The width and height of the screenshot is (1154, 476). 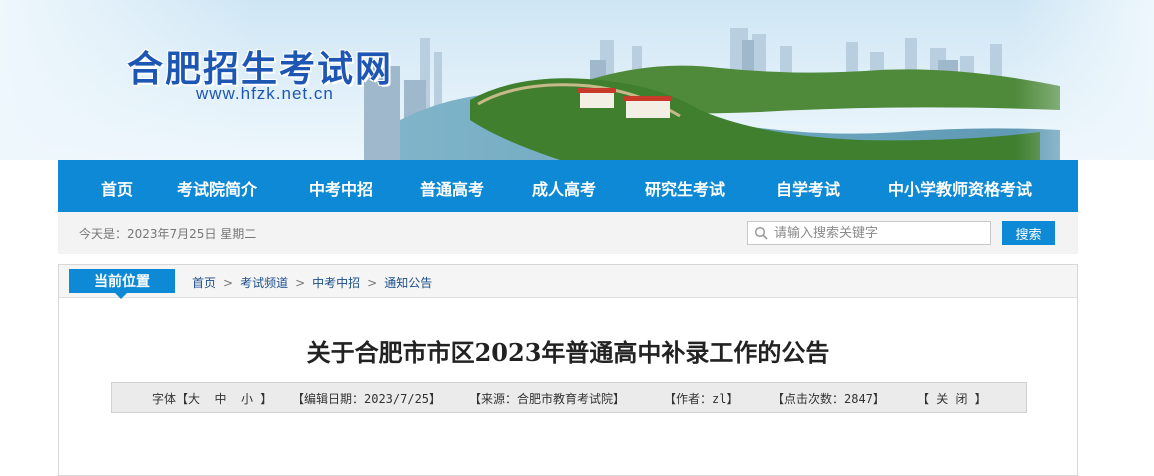 What do you see at coordinates (264, 282) in the screenshot?
I see `breadcrumb-exam-channel: 考试频道` at bounding box center [264, 282].